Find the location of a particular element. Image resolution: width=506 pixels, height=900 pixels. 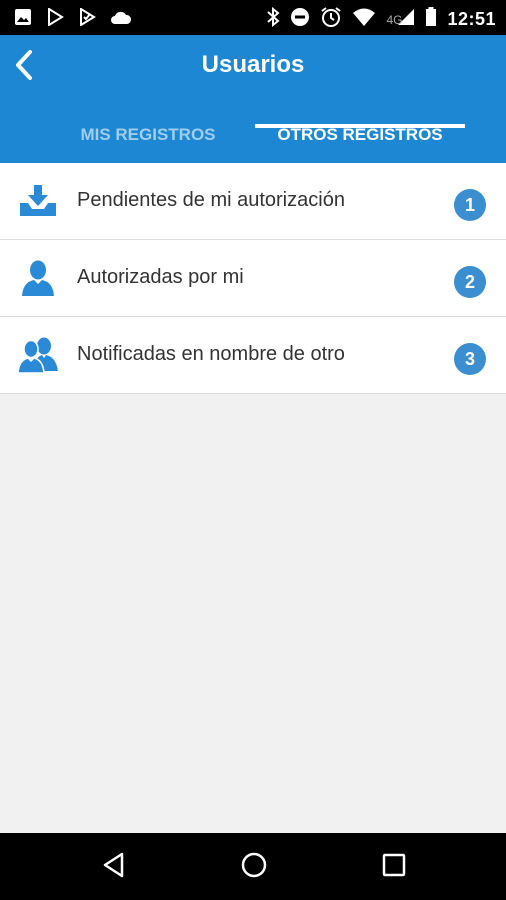

nav-back-button is located at coordinates (114, 867).